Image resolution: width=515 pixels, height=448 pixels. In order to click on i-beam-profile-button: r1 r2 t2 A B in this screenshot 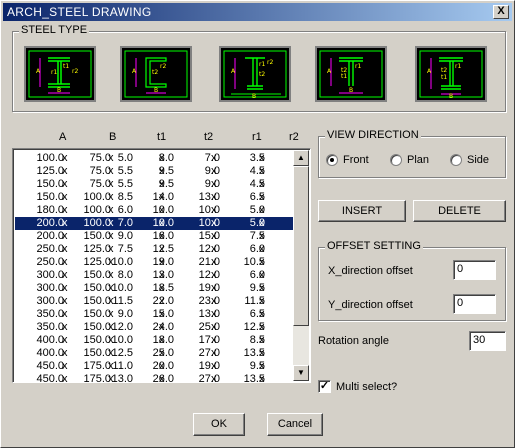, I will do `click(255, 74)`.